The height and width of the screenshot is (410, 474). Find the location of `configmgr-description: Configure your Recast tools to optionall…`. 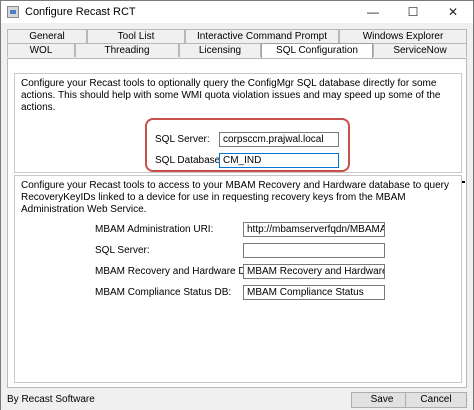

configmgr-description: Configure your Recast tools to optionall… is located at coordinates (231, 95).